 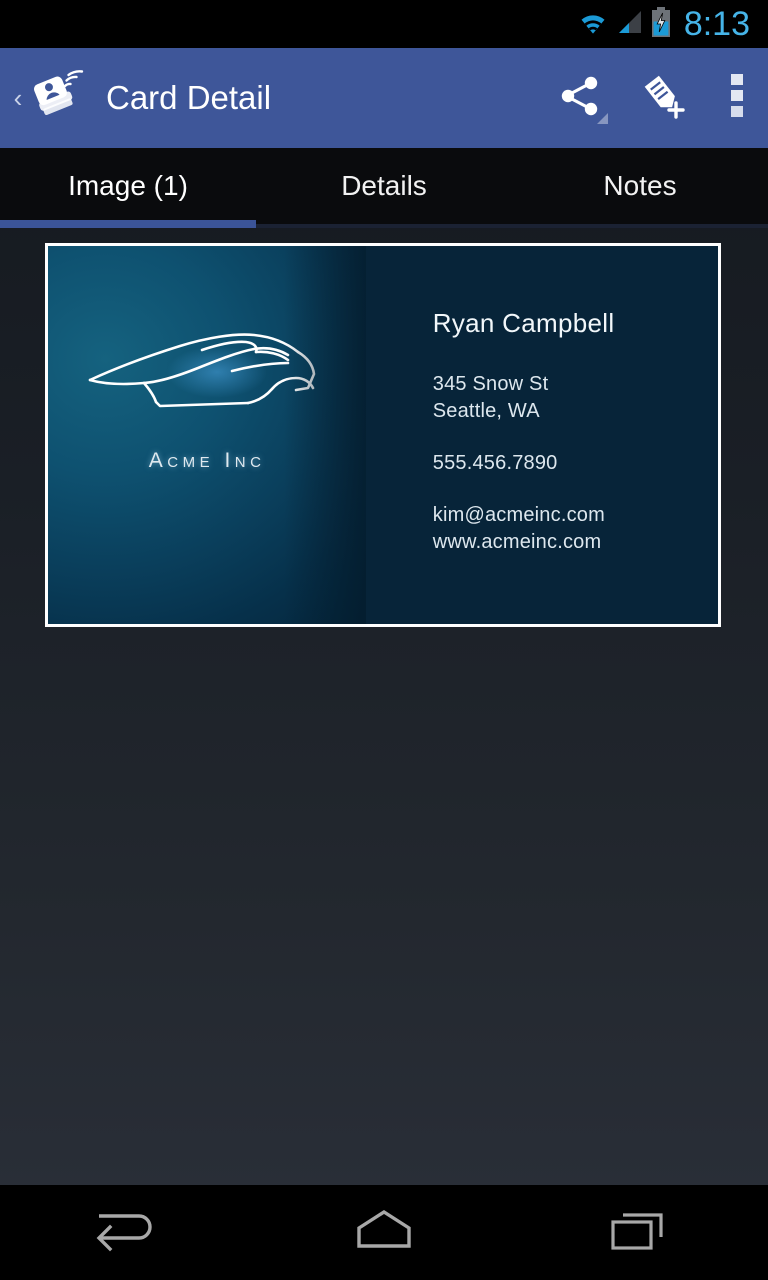 I want to click on tab-image: Image (1), so click(x=128, y=186).